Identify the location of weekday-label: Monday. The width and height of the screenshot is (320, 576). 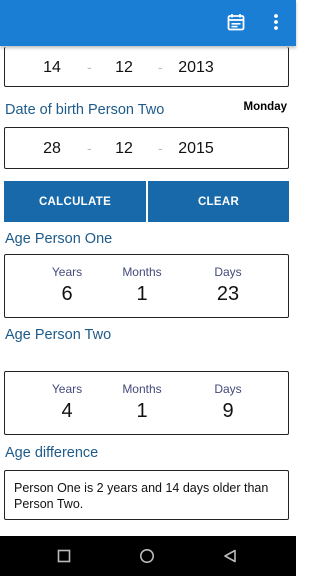
(265, 107).